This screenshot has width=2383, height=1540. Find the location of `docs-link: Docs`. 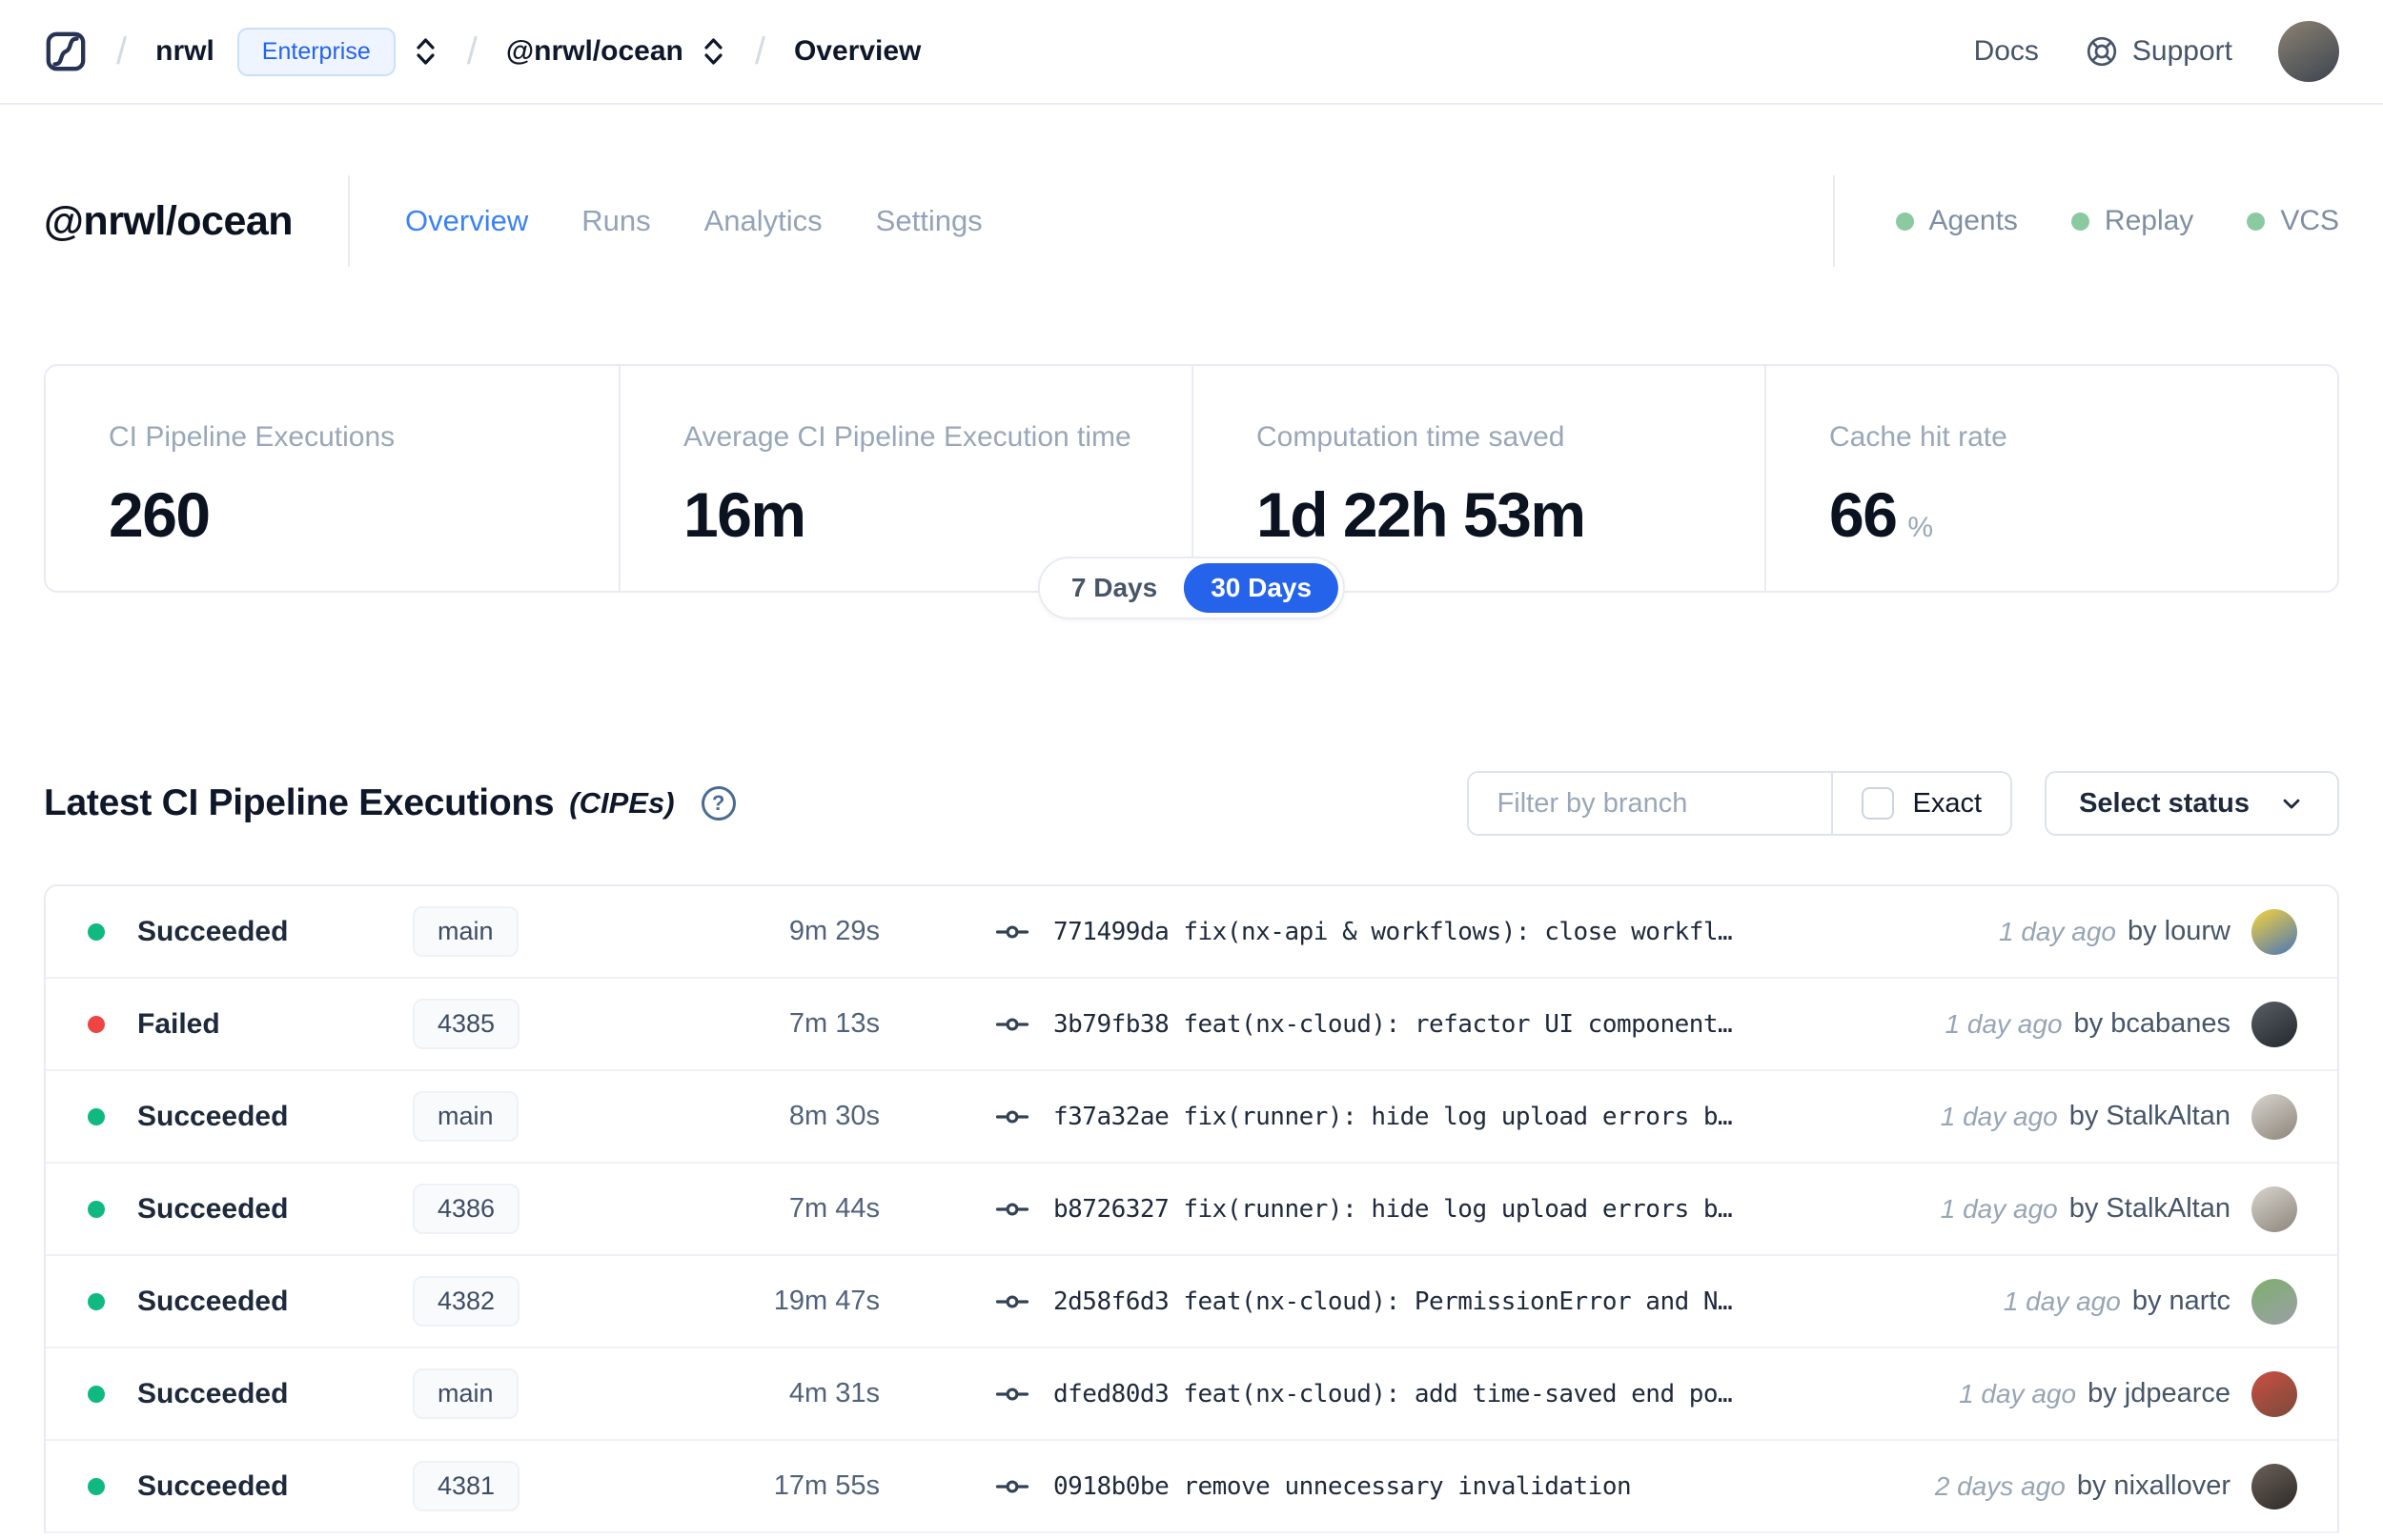

docs-link: Docs is located at coordinates (2006, 51).